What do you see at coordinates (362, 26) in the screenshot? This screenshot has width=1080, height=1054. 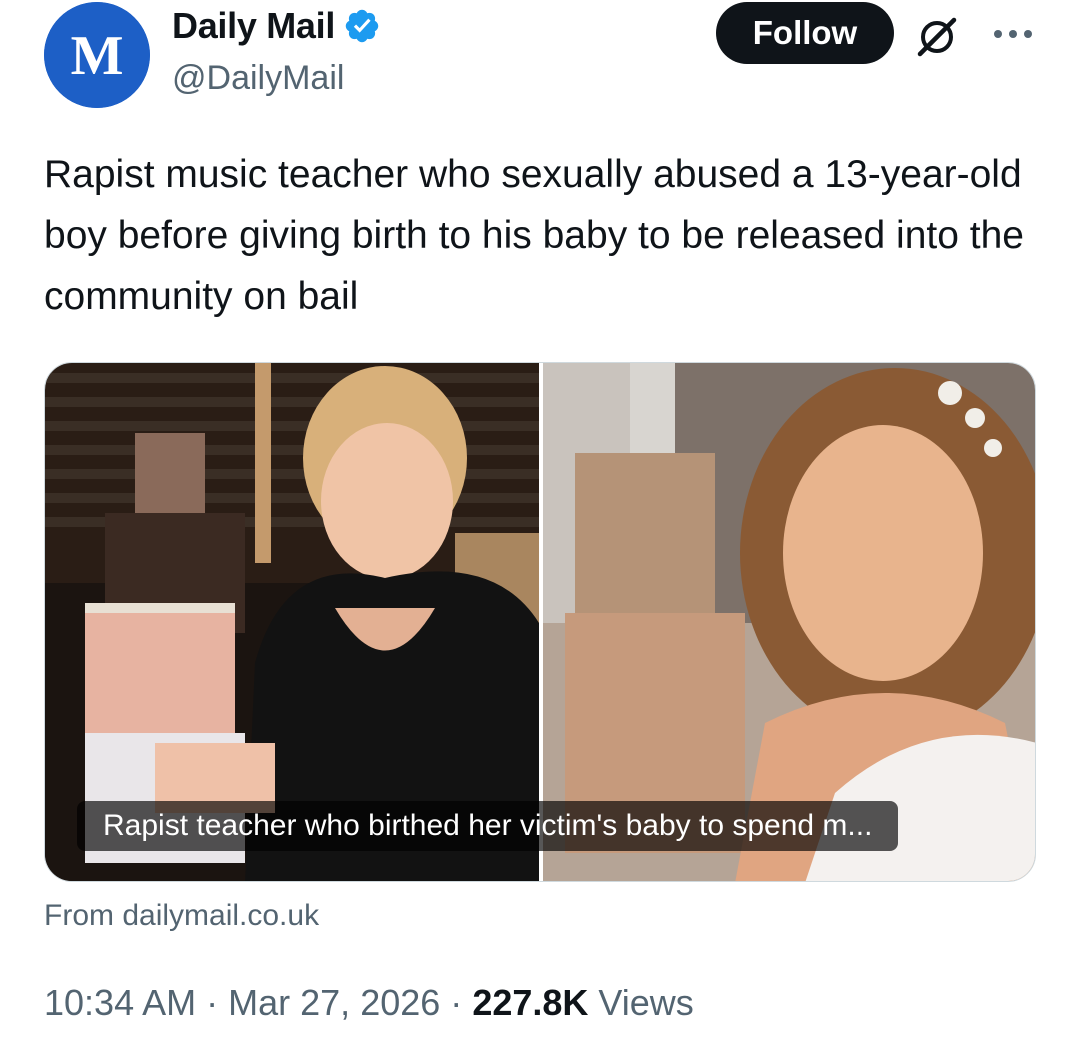 I see `verified-badge-icon` at bounding box center [362, 26].